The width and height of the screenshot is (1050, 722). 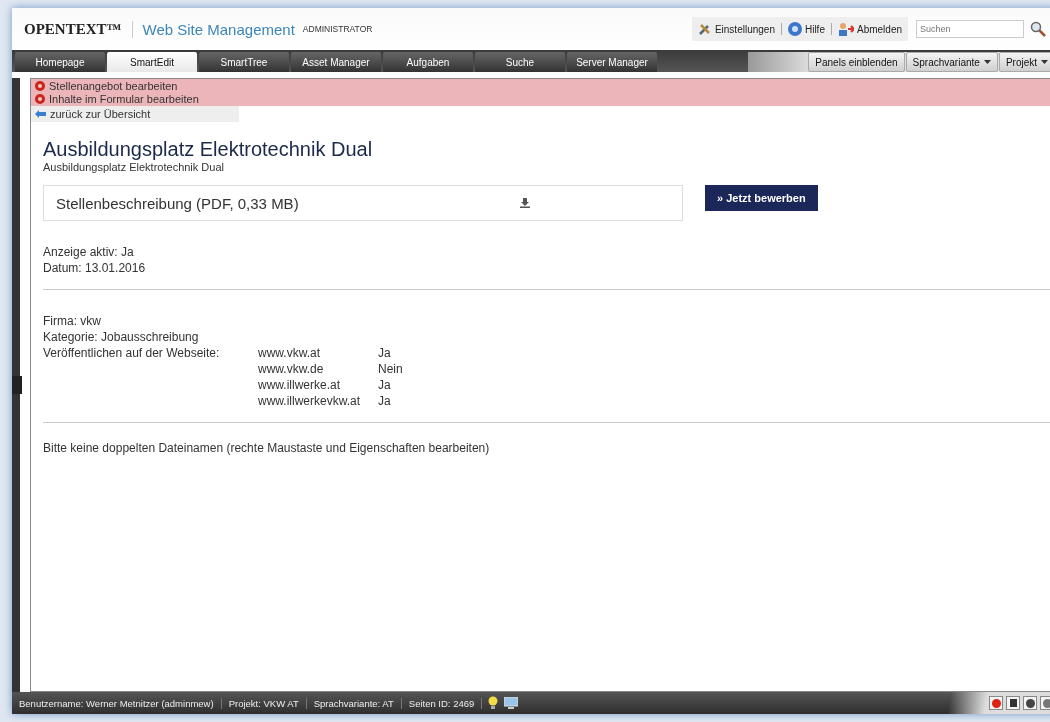 I want to click on header-link: Abmelden, so click(x=869, y=29).